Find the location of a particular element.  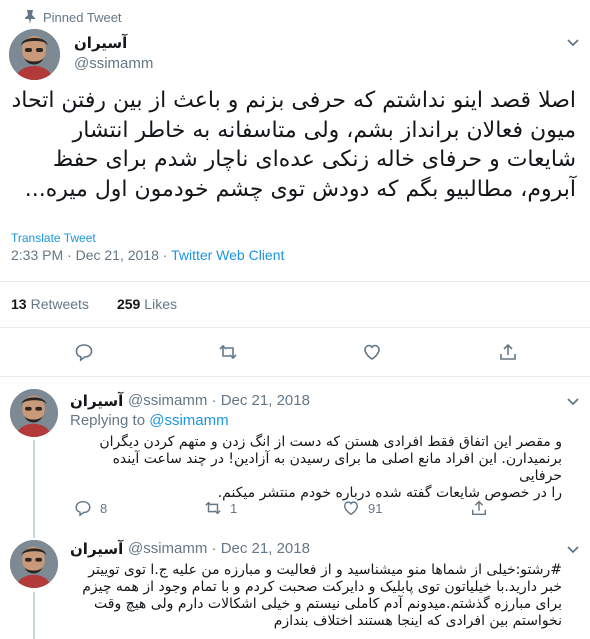

likes-count: 259 is located at coordinates (128, 304).